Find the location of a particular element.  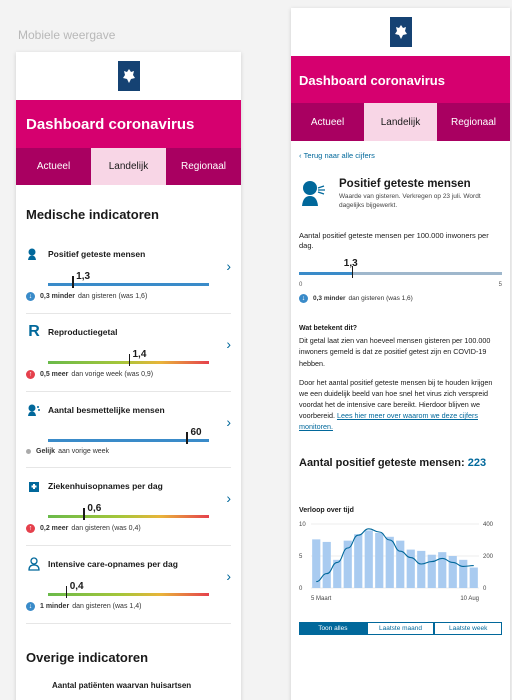

indicator-change-text: dan gisteren (was 0,4) is located at coordinates (106, 528).